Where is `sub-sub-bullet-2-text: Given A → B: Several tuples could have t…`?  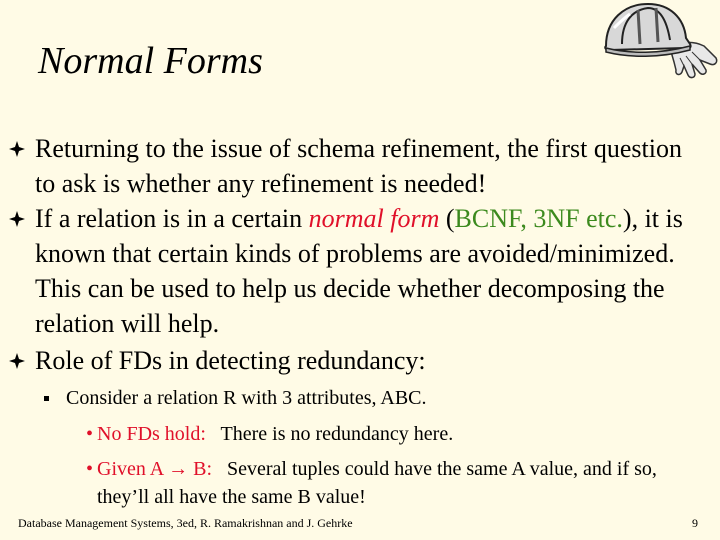 sub-sub-bullet-2-text: Given A → B: Several tuples could have t… is located at coordinates (397, 483).